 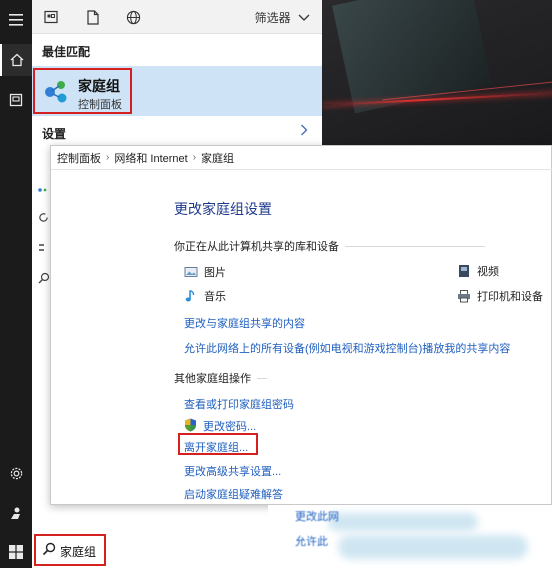 I want to click on shared-libraries-label: 你正在从此计算机共享的库和设备, so click(x=256, y=247).